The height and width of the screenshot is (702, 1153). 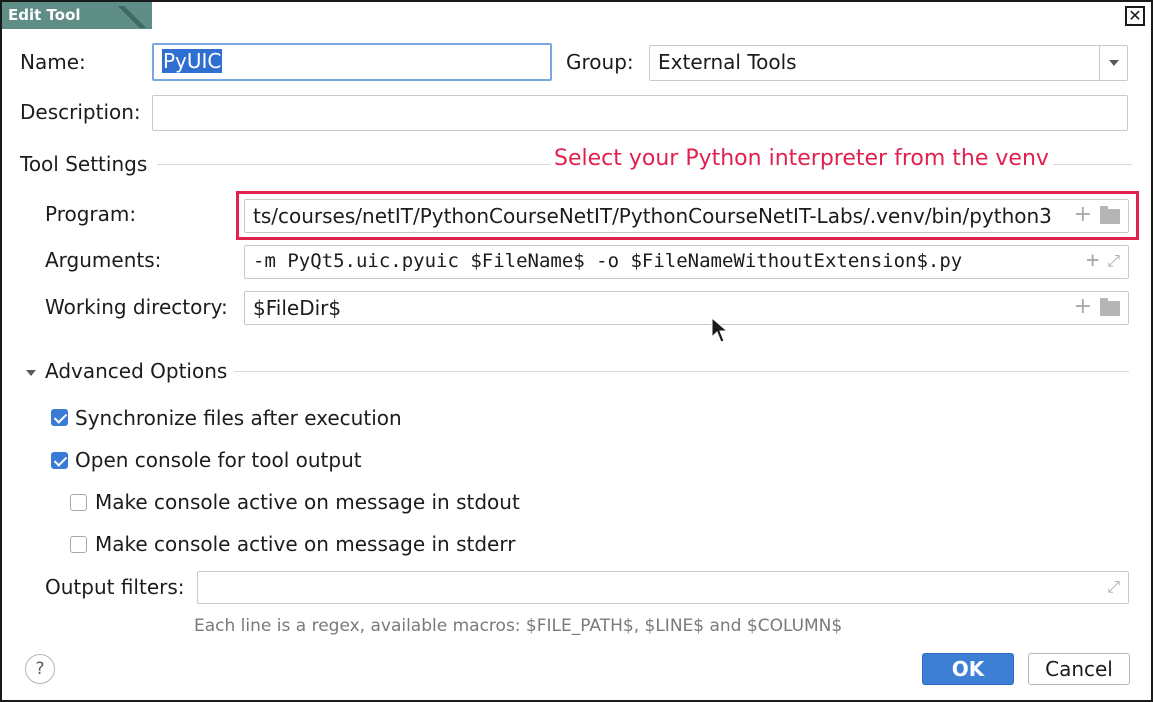 I want to click on title-bar: Edit Tool ✕, so click(x=576, y=15).